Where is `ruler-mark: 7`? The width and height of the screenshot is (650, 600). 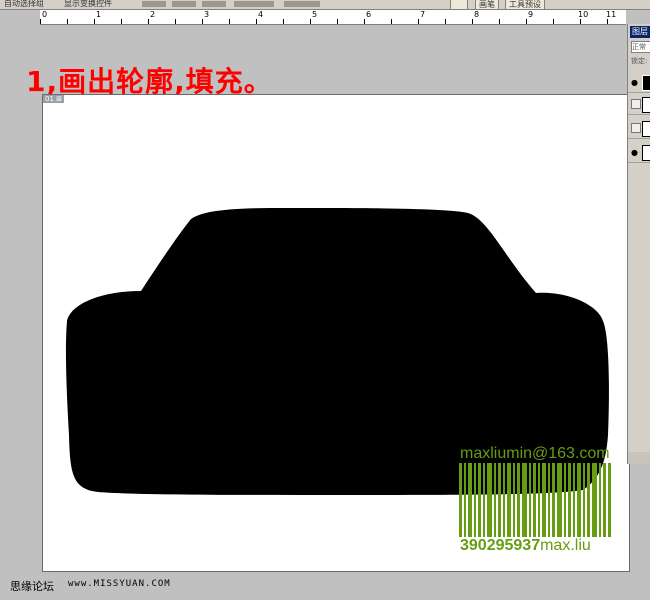
ruler-mark: 7 is located at coordinates (423, 14).